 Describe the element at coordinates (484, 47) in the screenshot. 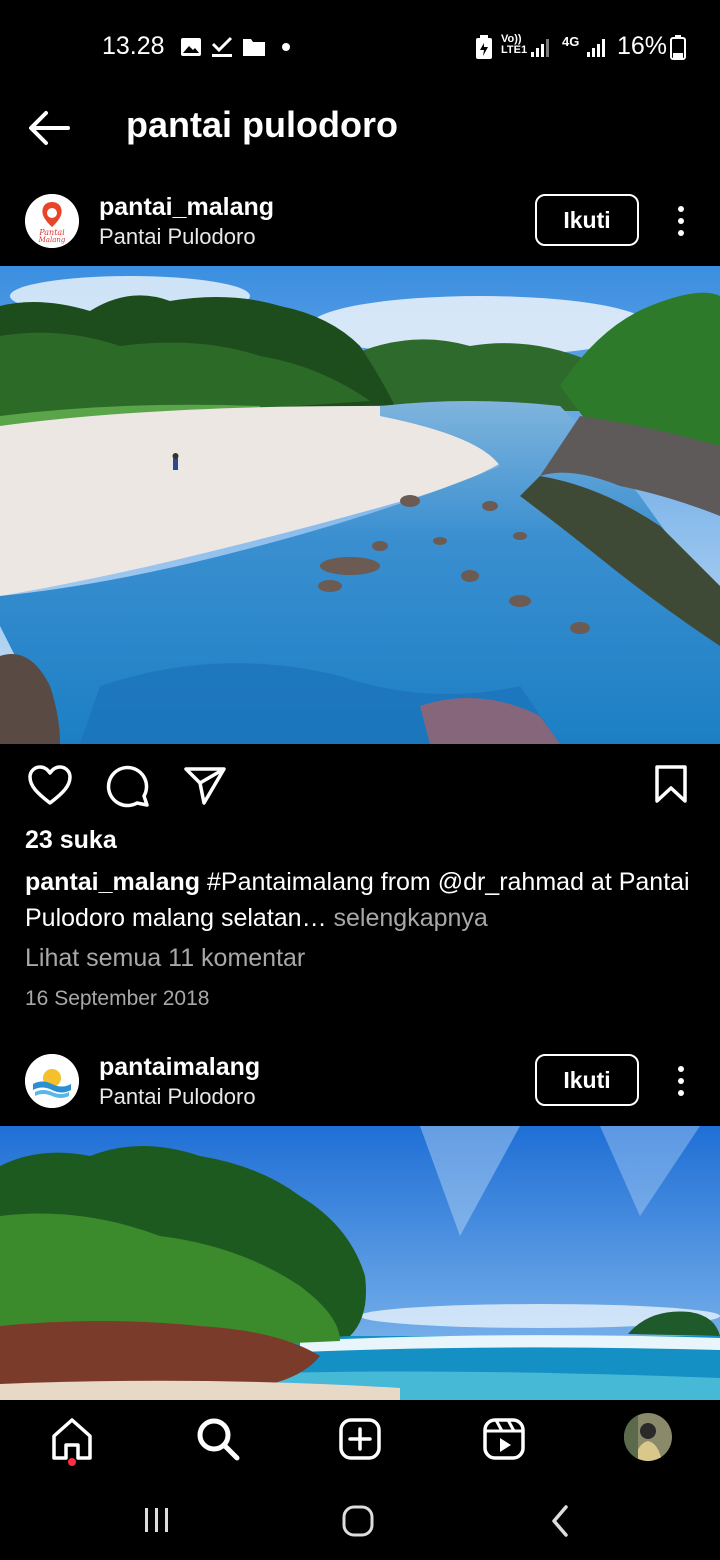

I see `battery-saver-icon` at that location.